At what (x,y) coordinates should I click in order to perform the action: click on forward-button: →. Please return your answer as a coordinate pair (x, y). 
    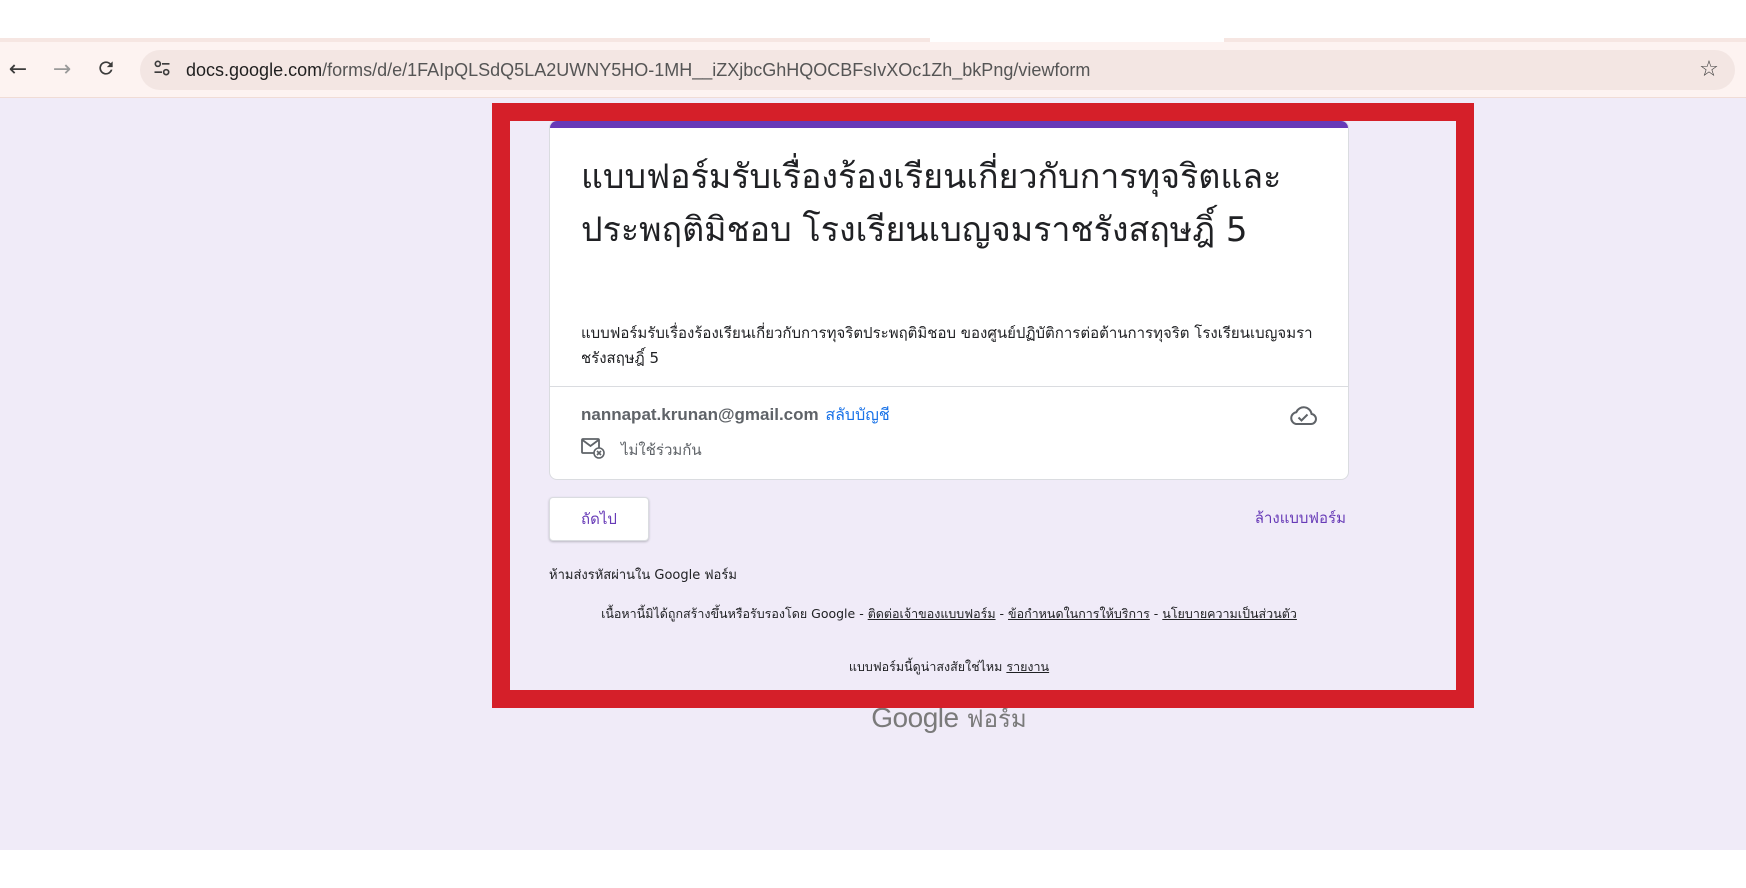
    Looking at the image, I should click on (62, 70).